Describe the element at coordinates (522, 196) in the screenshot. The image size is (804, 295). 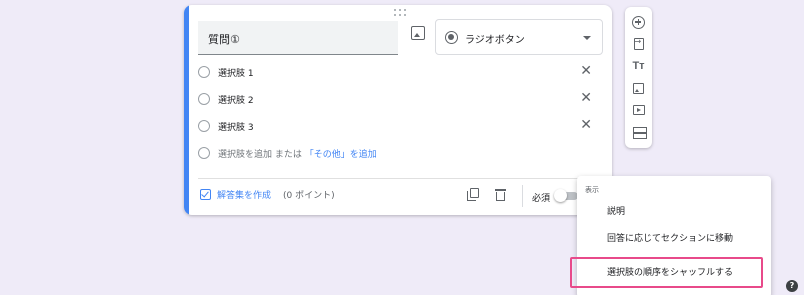
I see `footer-vertical-divider` at that location.